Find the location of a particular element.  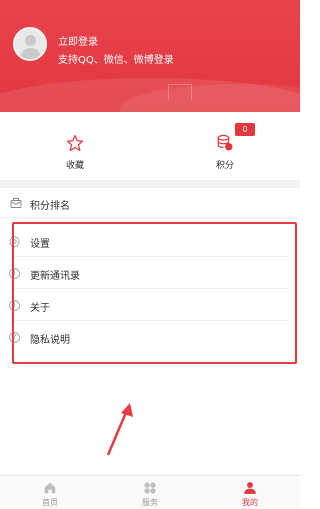

star-icon is located at coordinates (75, 143).